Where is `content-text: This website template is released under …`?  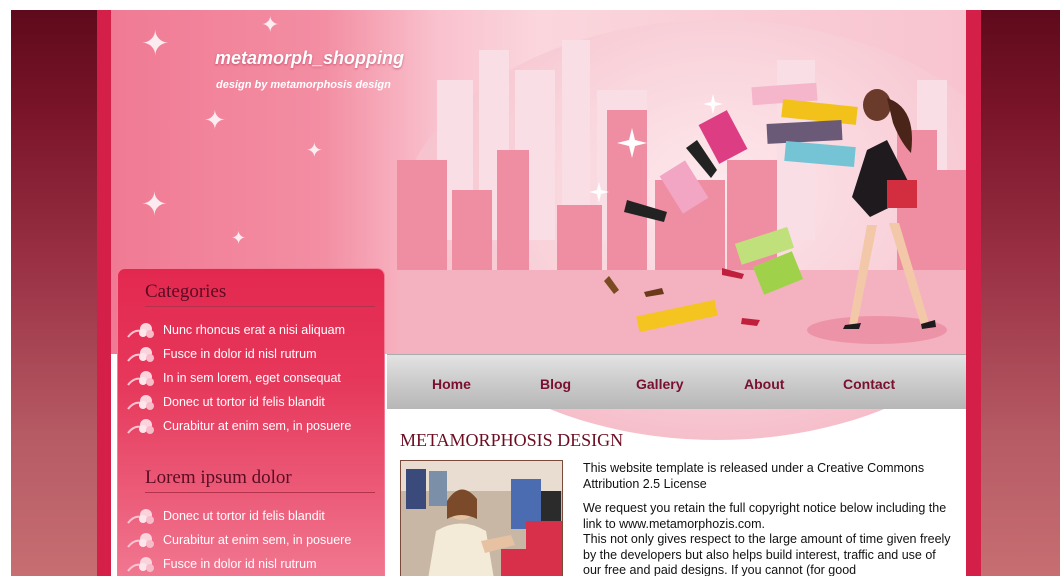
content-text: This website template is released under … is located at coordinates (768, 518).